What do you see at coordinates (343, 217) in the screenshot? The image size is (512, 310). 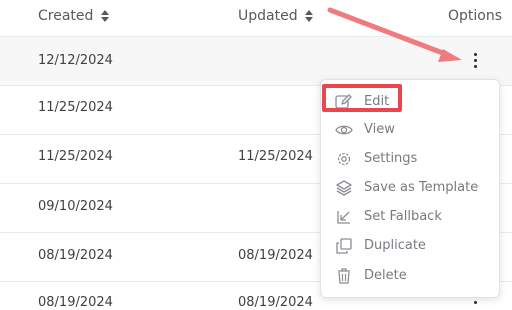 I see `arrow-down-left-icon` at bounding box center [343, 217].